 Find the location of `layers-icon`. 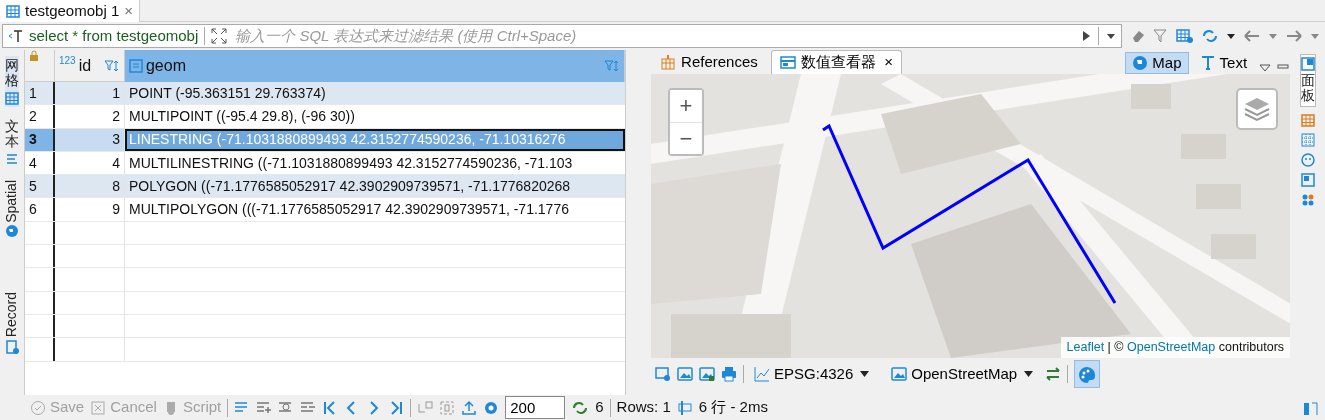

layers-icon is located at coordinates (1257, 109).